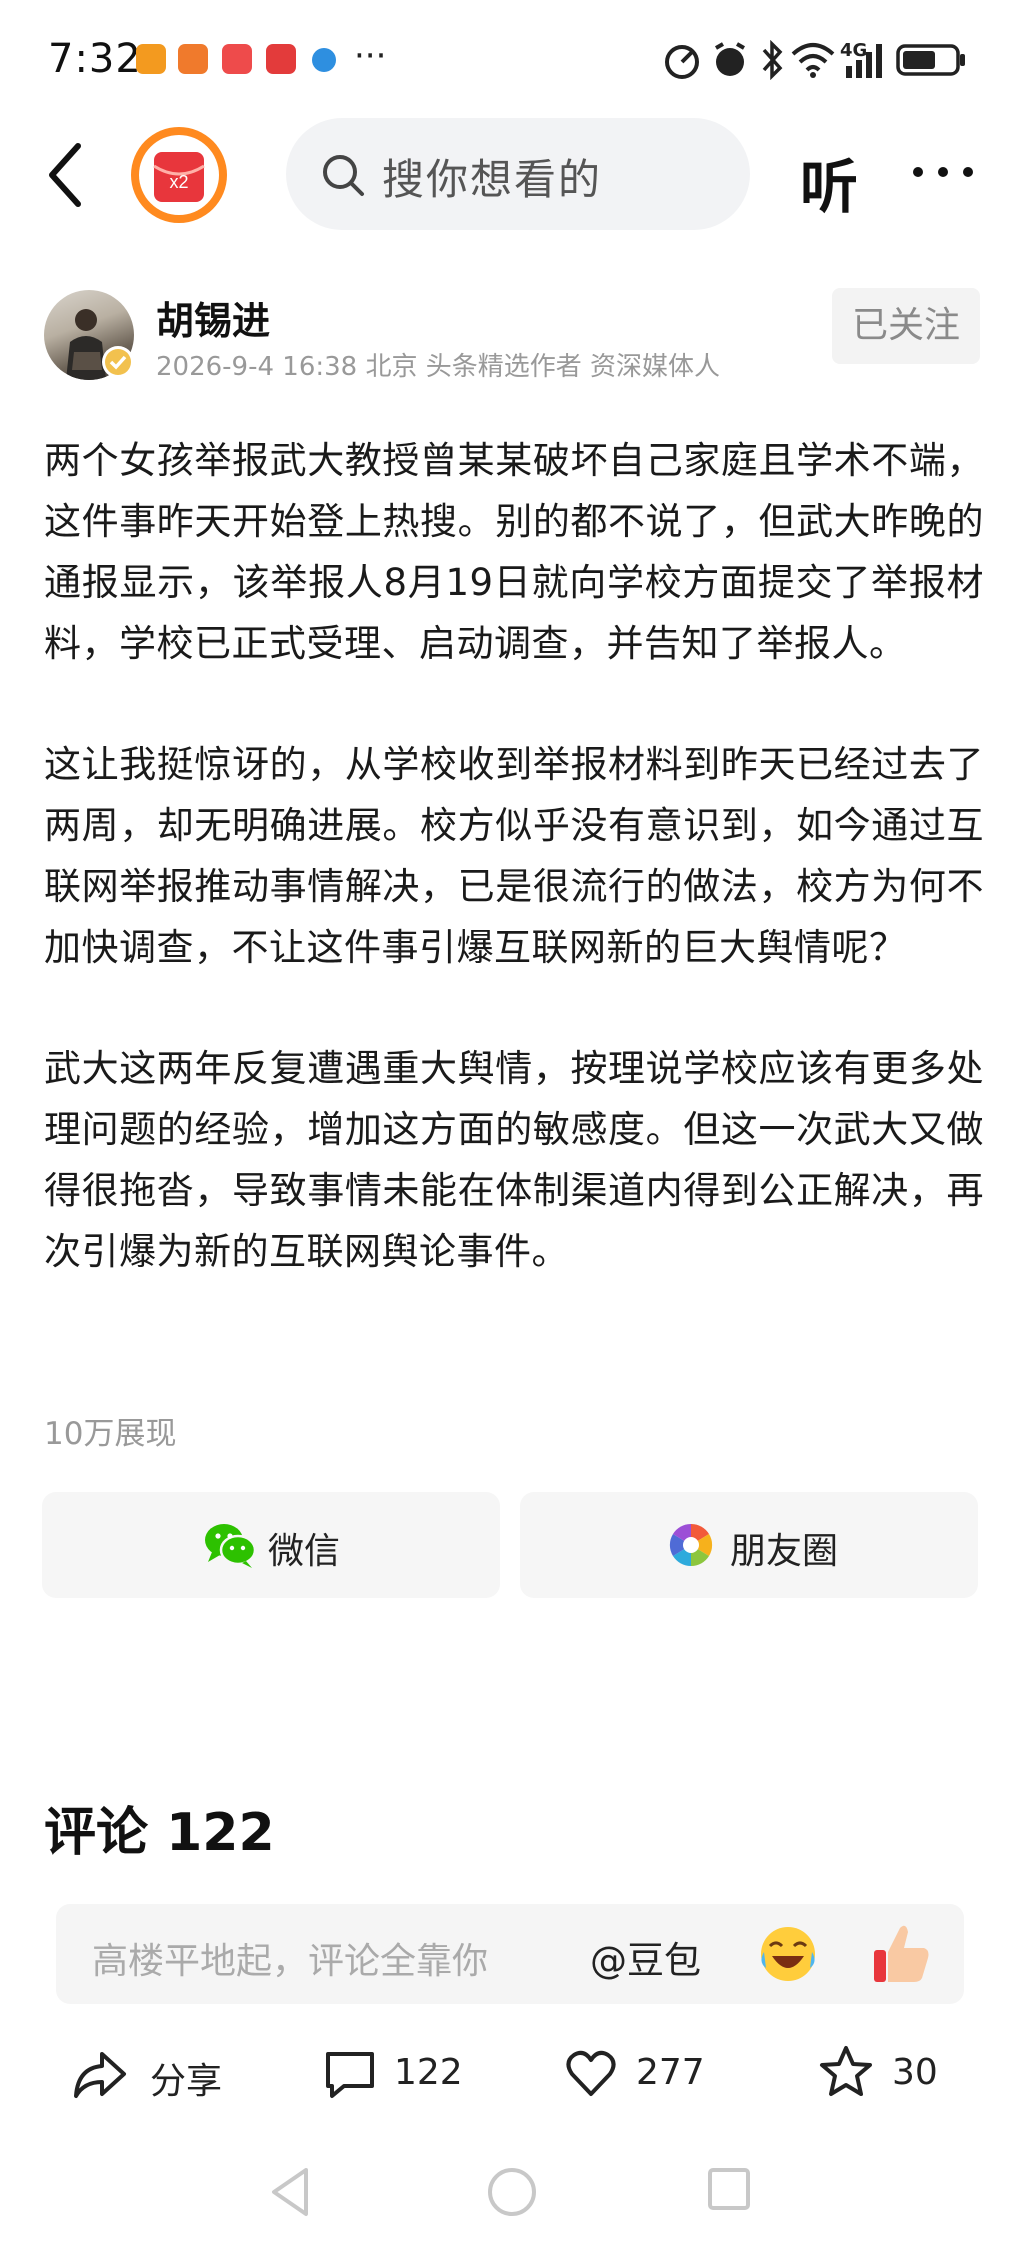 The width and height of the screenshot is (1020, 2250). What do you see at coordinates (864, 61) in the screenshot?
I see `signal-icon` at bounding box center [864, 61].